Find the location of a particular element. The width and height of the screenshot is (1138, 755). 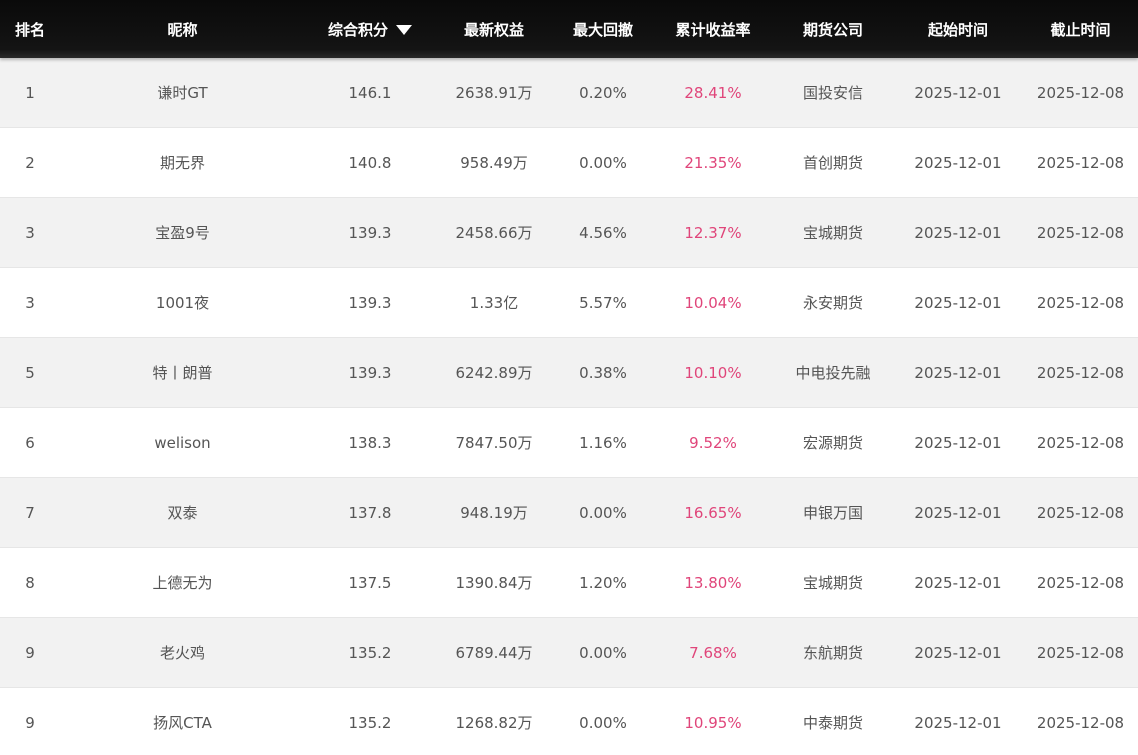

header-return: 累计收益率 is located at coordinates (713, 29).